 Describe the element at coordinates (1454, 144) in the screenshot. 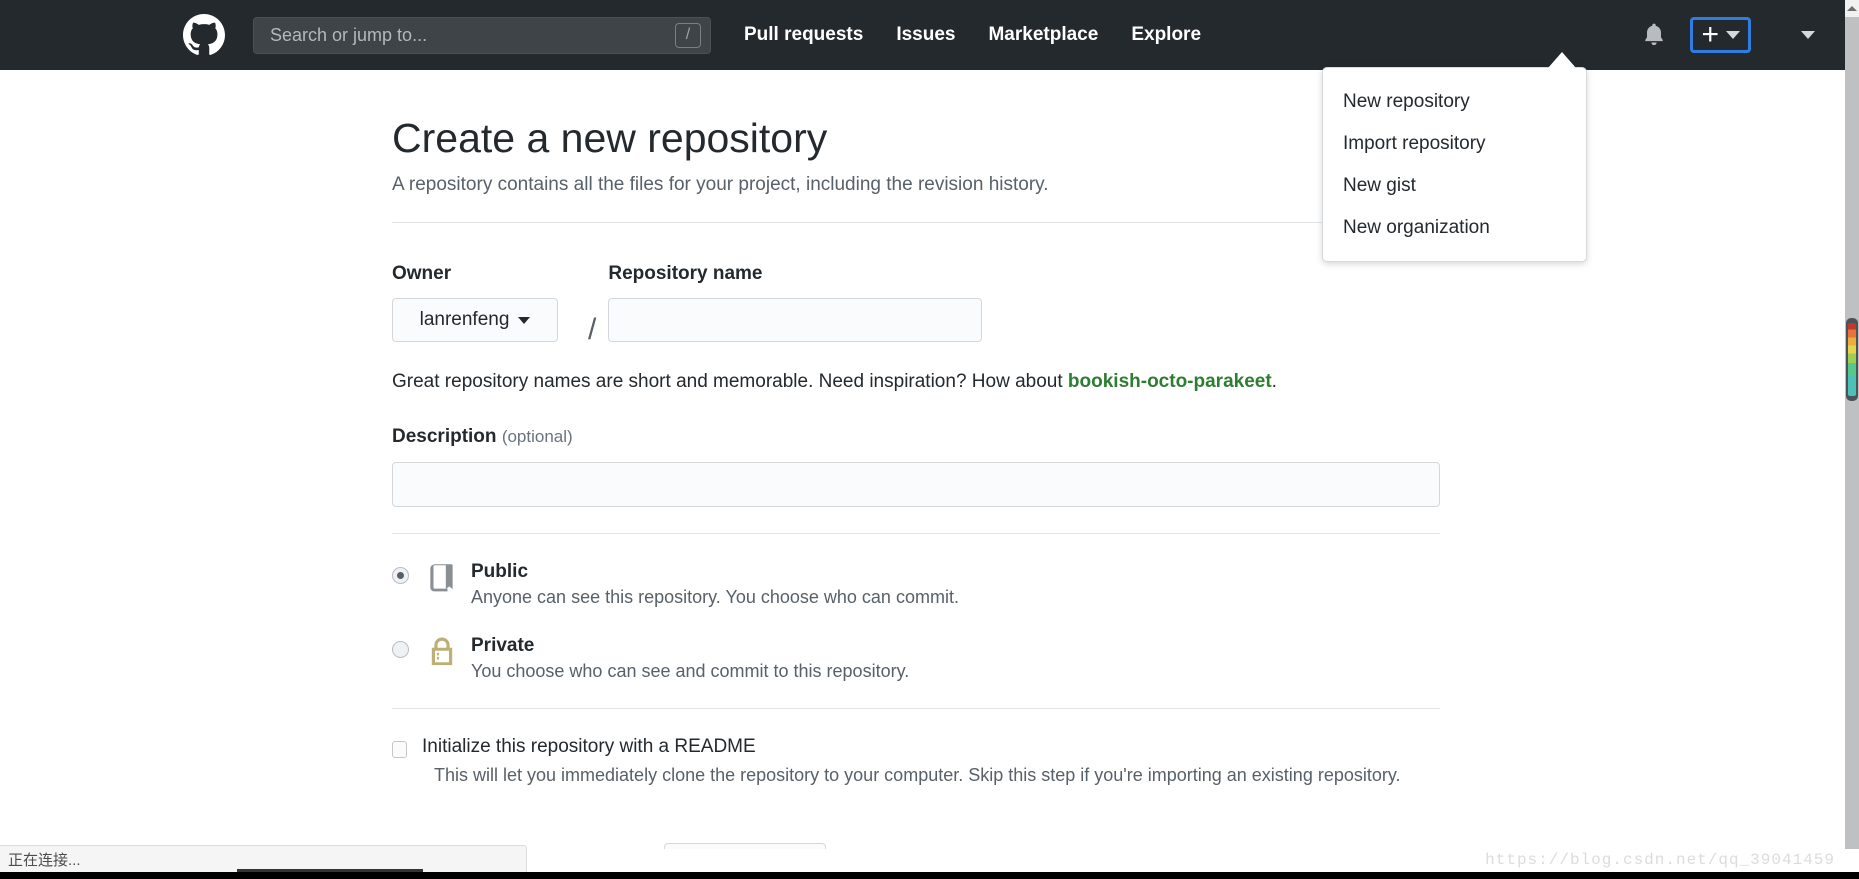

I see `menu-item-import-repository: Import repository` at that location.